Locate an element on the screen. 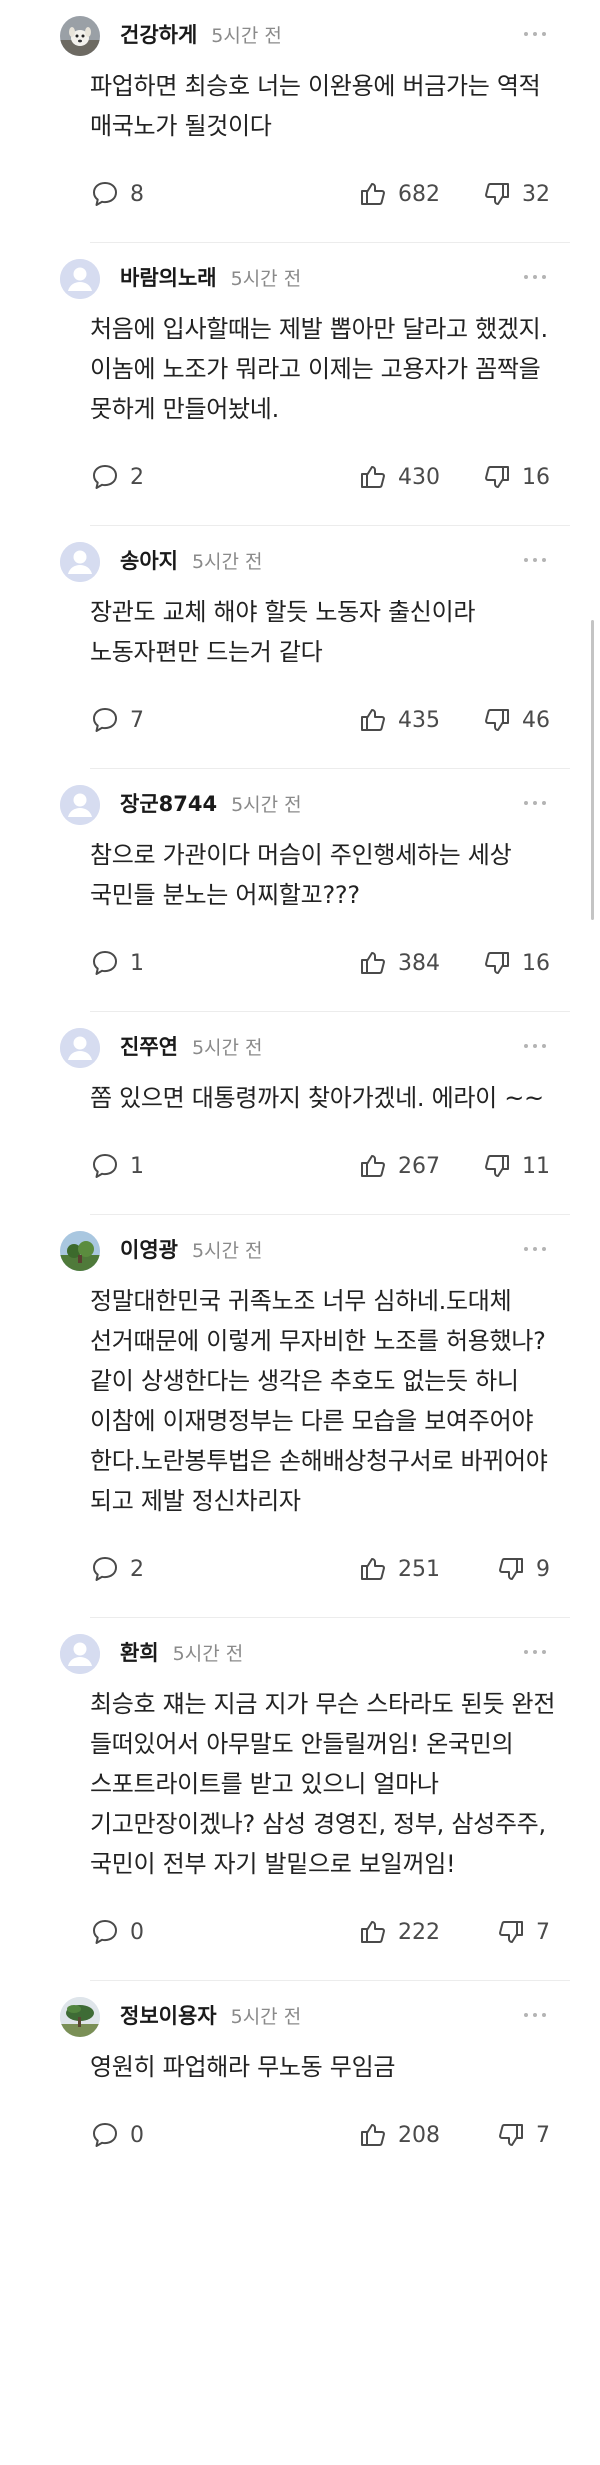  author-name: 바람의노래 is located at coordinates (168, 278).